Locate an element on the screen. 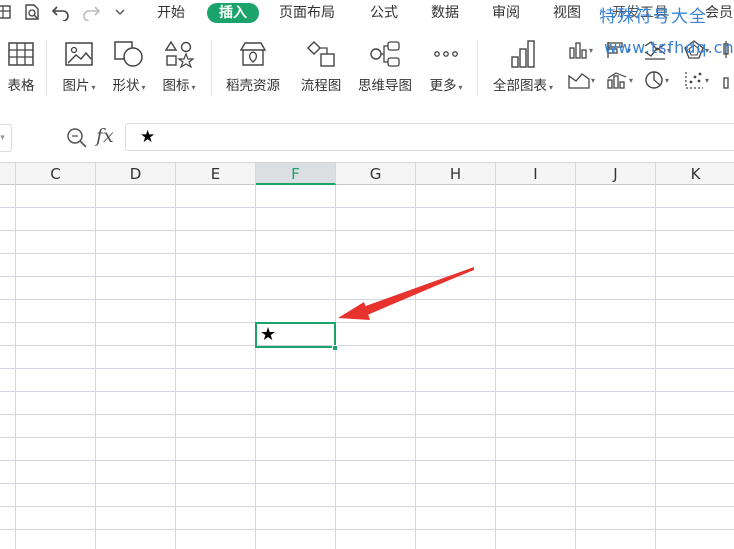 The width and height of the screenshot is (734, 549). sheet-icon is located at coordinates (6, 12).